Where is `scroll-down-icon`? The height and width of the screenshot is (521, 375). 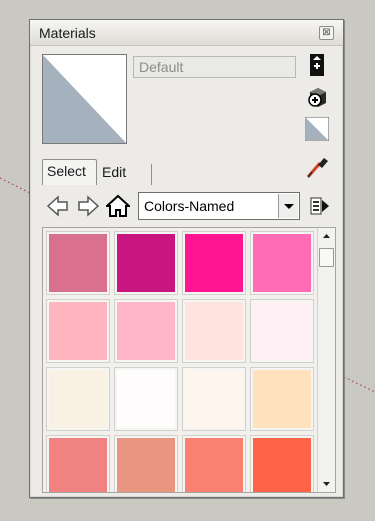
scroll-down-icon is located at coordinates (326, 484).